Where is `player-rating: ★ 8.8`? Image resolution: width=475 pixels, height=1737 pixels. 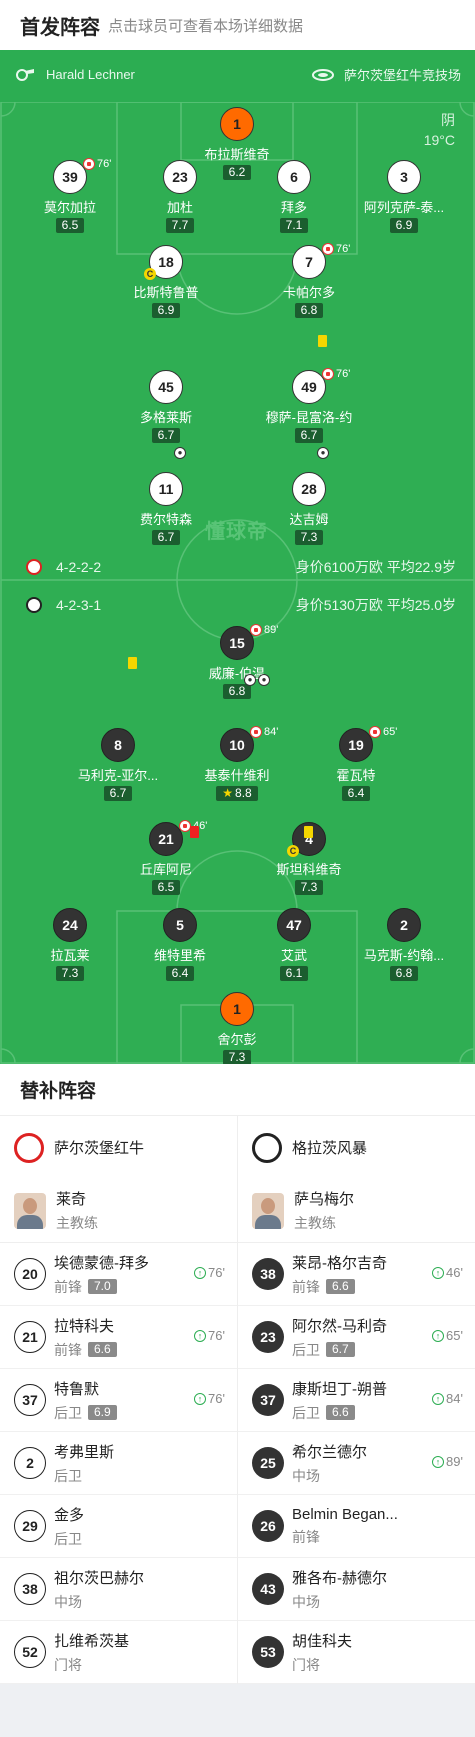
player-rating: ★ 8.8 is located at coordinates (237, 793).